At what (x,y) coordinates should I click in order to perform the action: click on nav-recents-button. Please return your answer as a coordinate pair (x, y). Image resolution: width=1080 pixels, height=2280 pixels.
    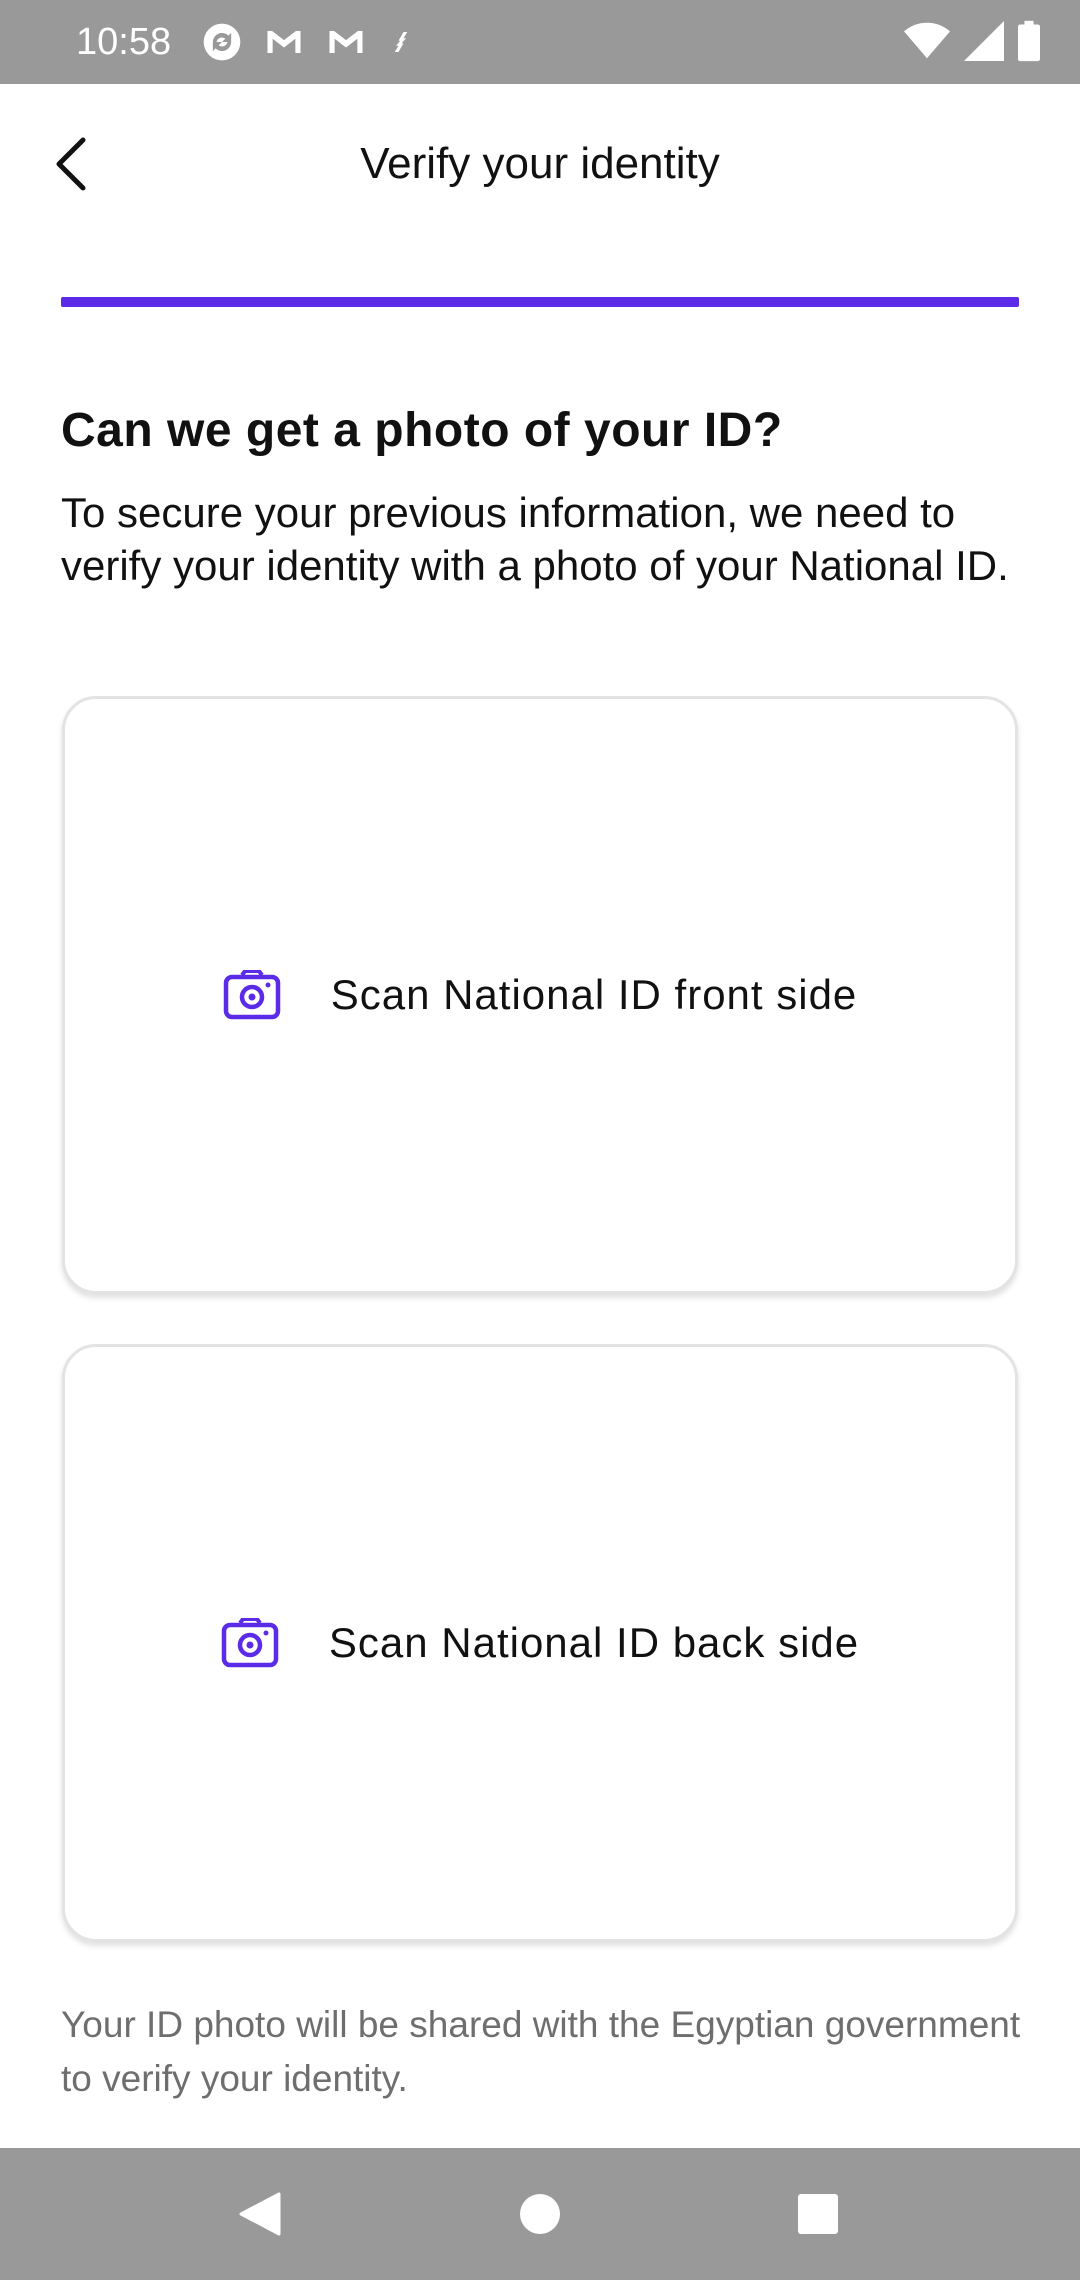
    Looking at the image, I should click on (818, 2214).